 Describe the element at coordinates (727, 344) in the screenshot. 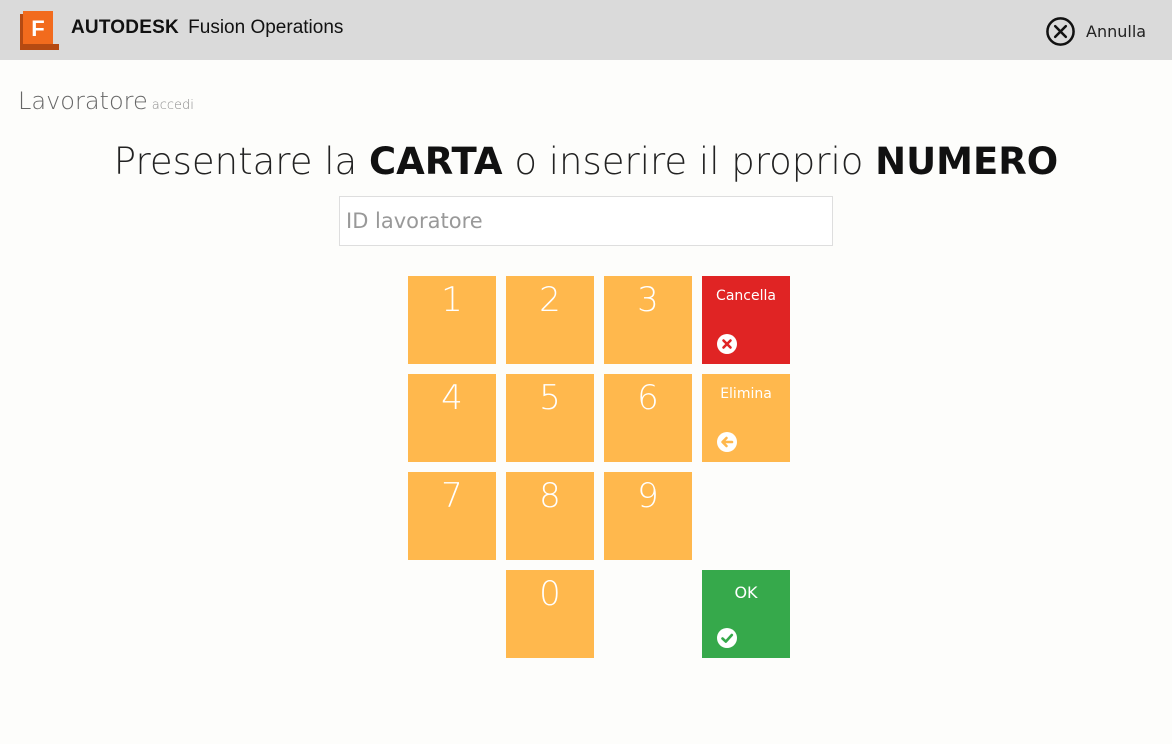

I see `times-circle-icon` at that location.